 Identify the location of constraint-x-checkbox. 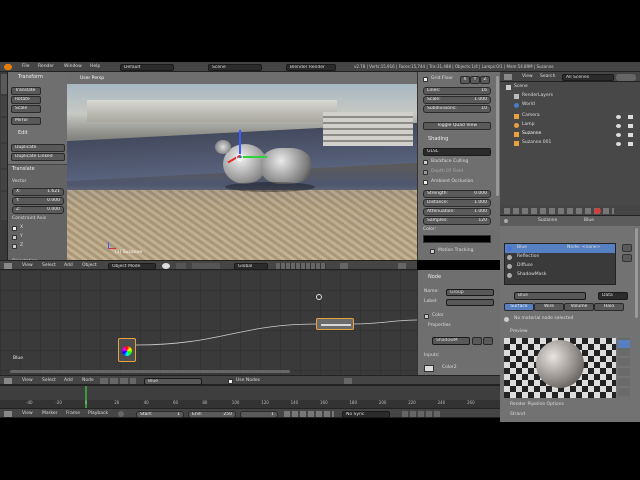
(14, 228).